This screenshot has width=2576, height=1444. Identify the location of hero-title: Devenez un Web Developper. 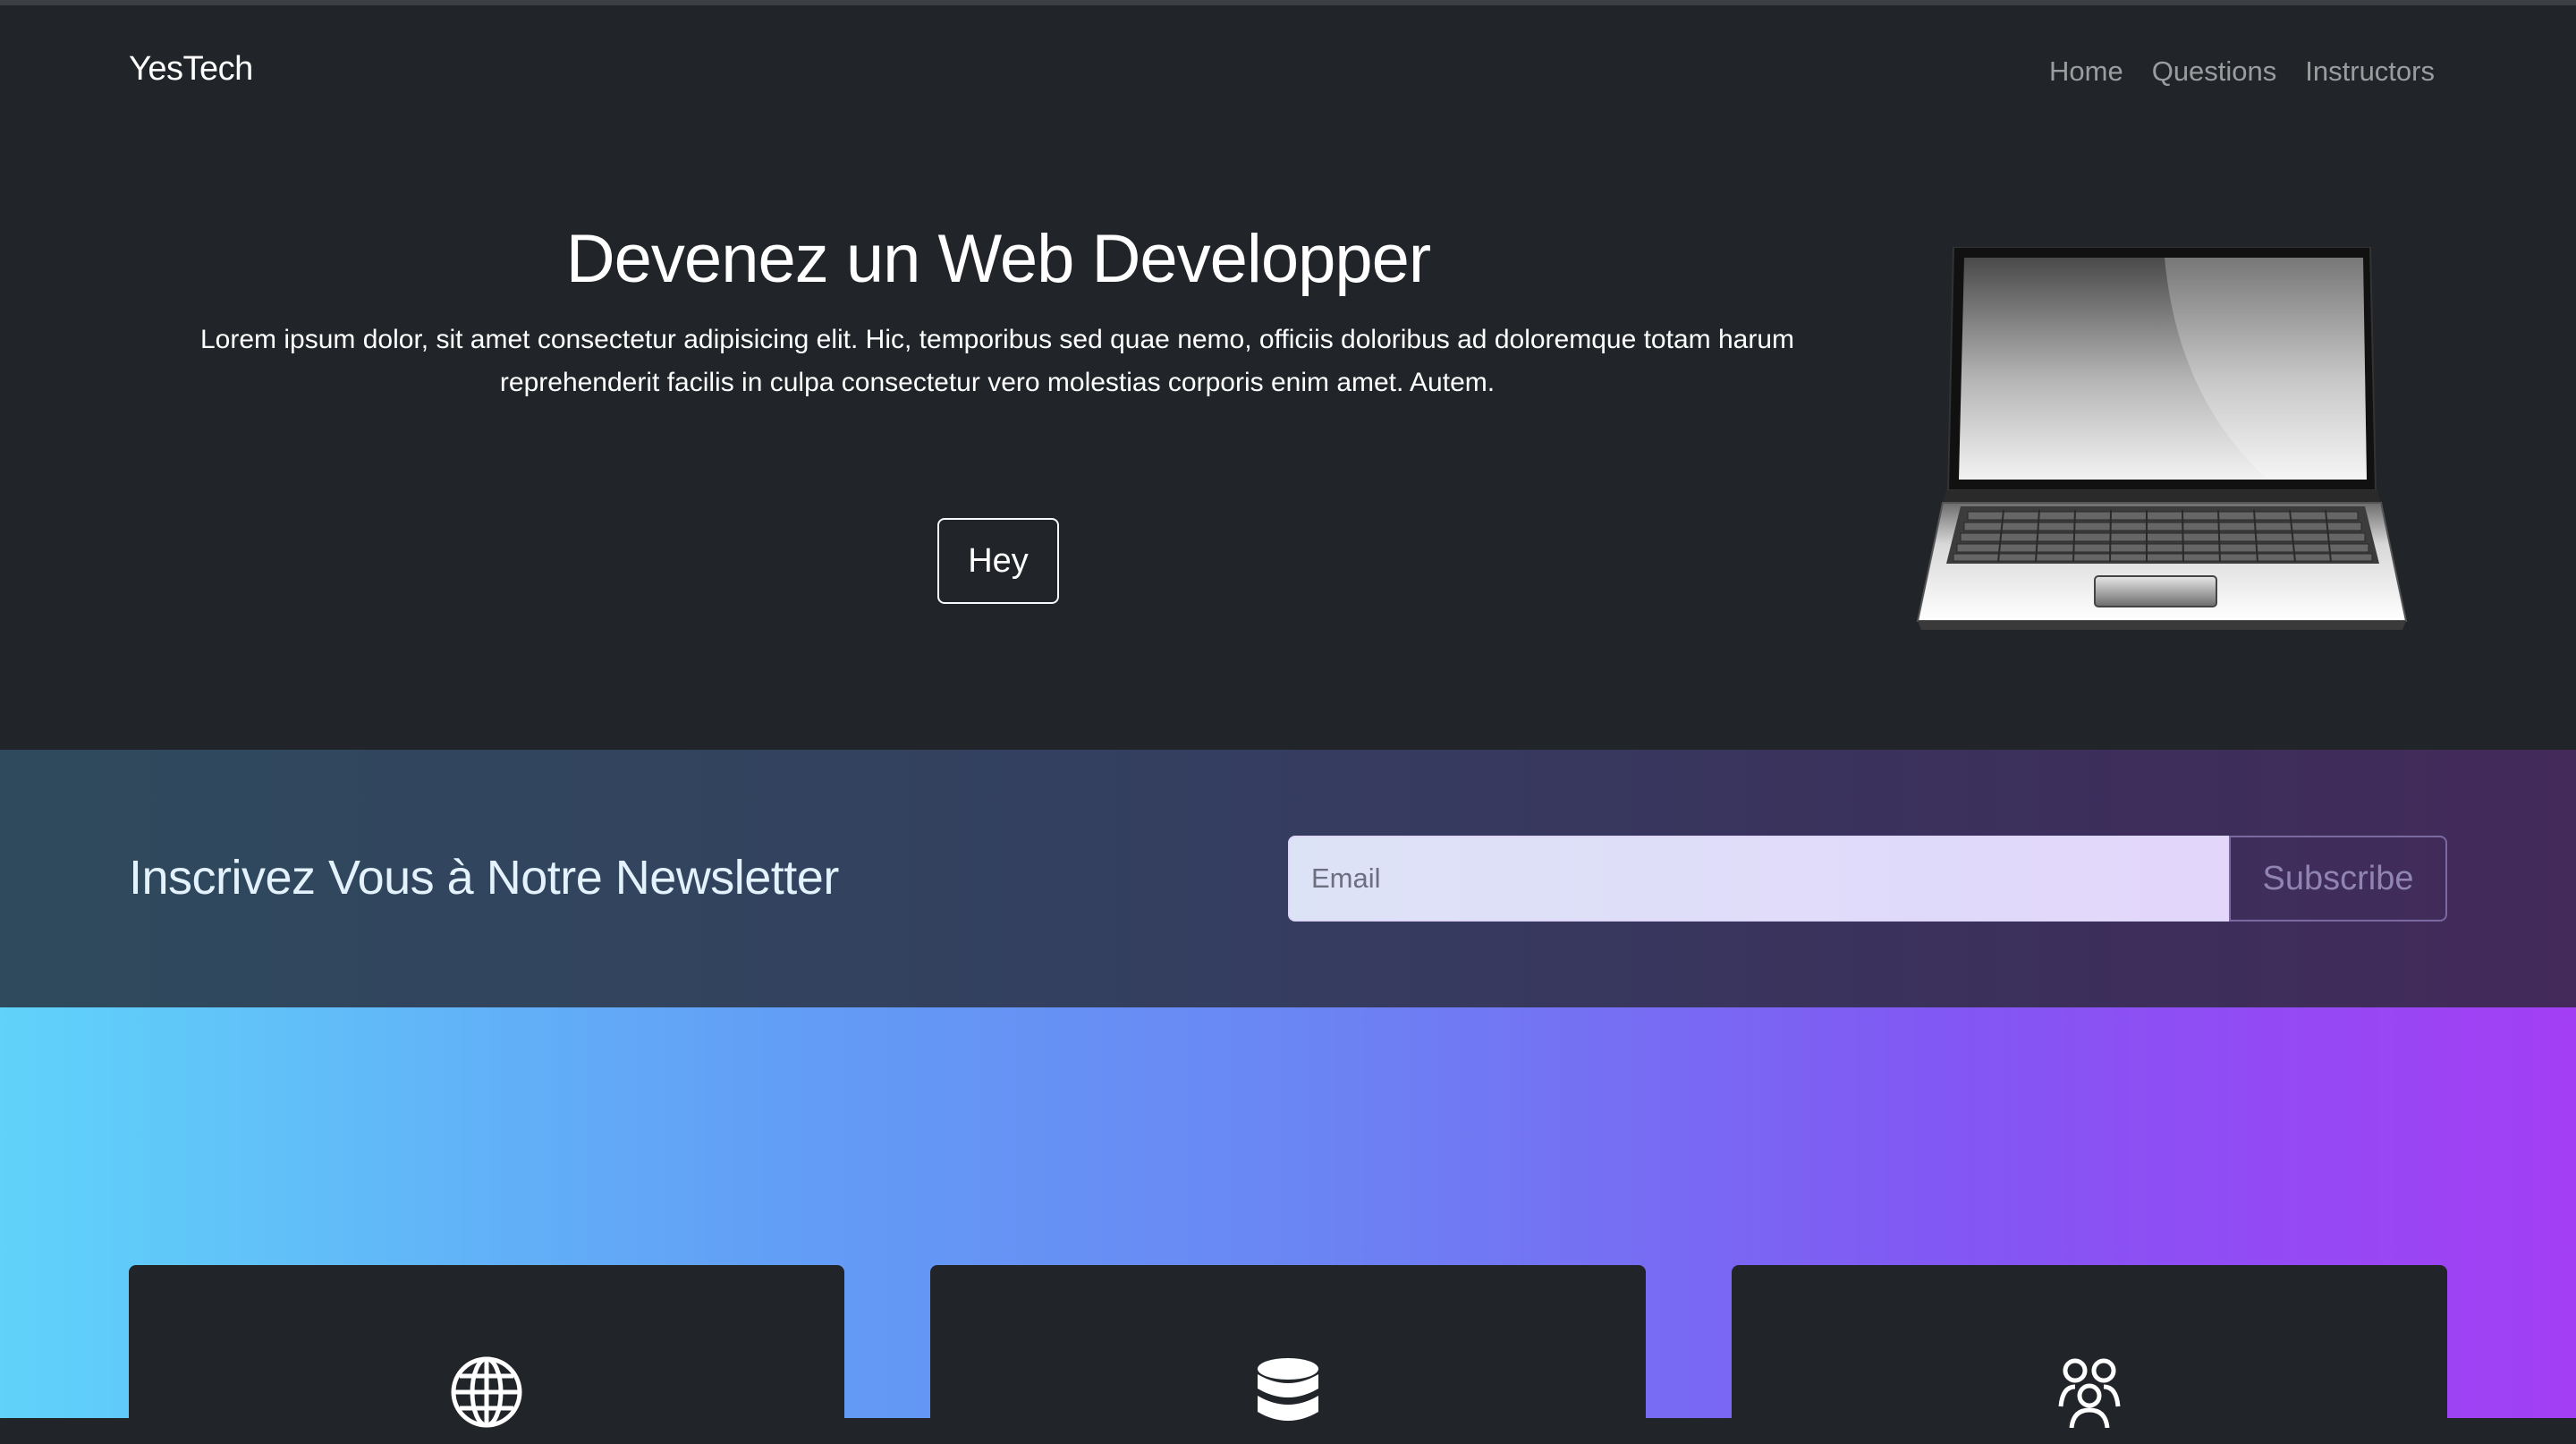
(998, 259).